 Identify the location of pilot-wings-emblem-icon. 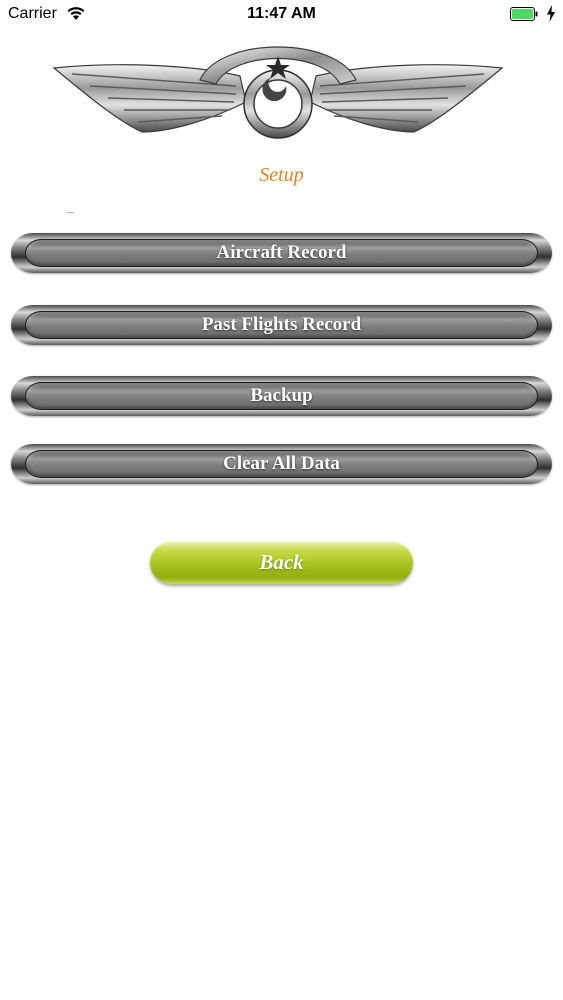
(278, 92).